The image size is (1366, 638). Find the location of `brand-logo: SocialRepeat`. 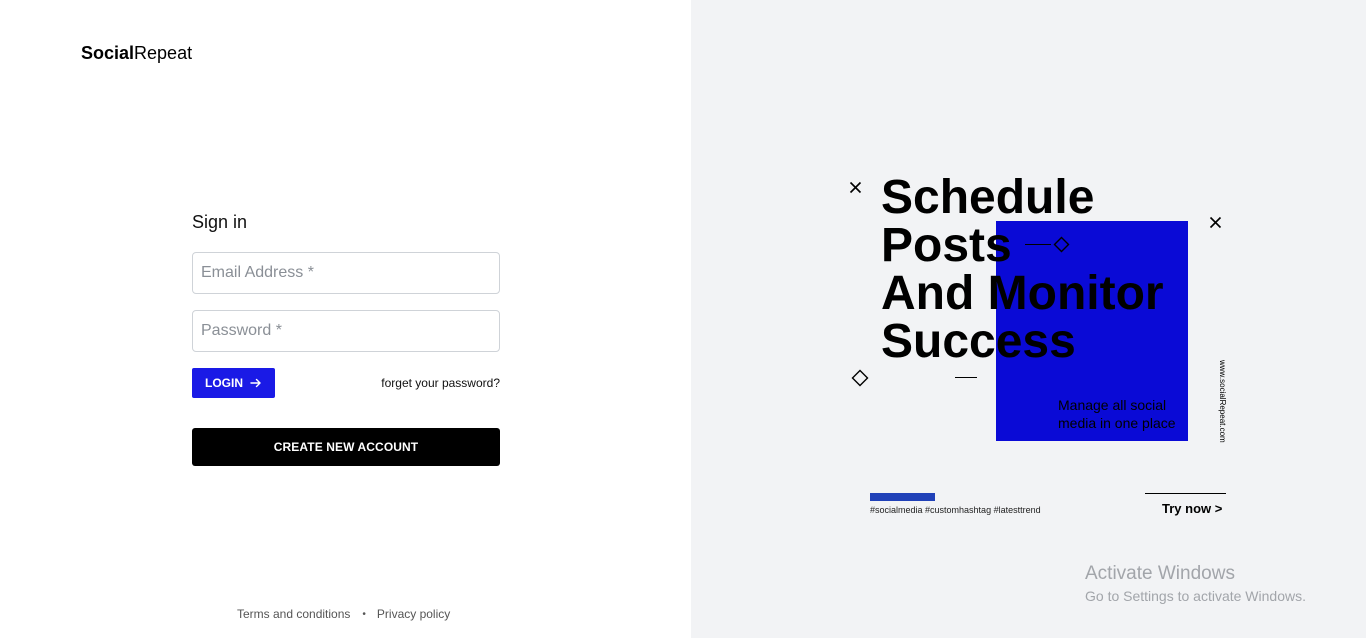

brand-logo: SocialRepeat is located at coordinates (136, 53).